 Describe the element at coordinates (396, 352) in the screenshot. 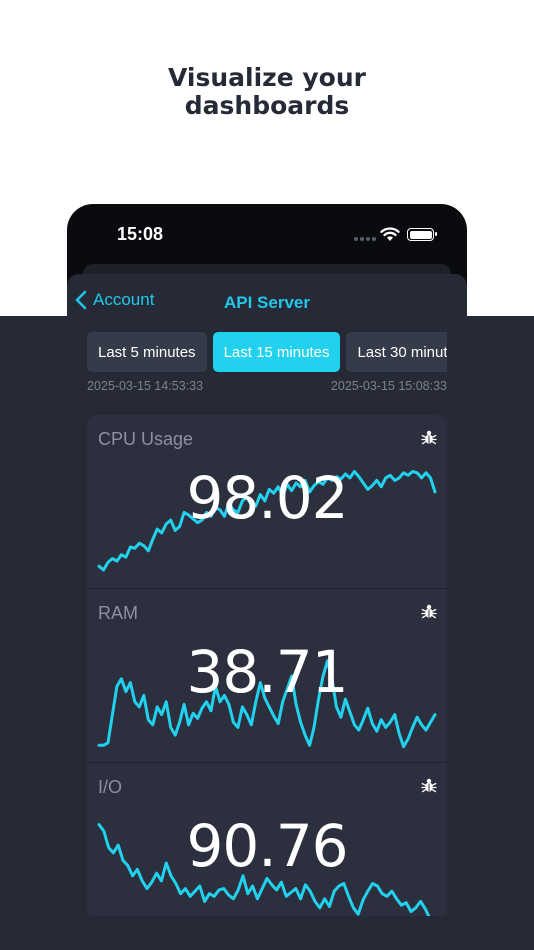

I see `range-tab: Last 30 minutes` at that location.